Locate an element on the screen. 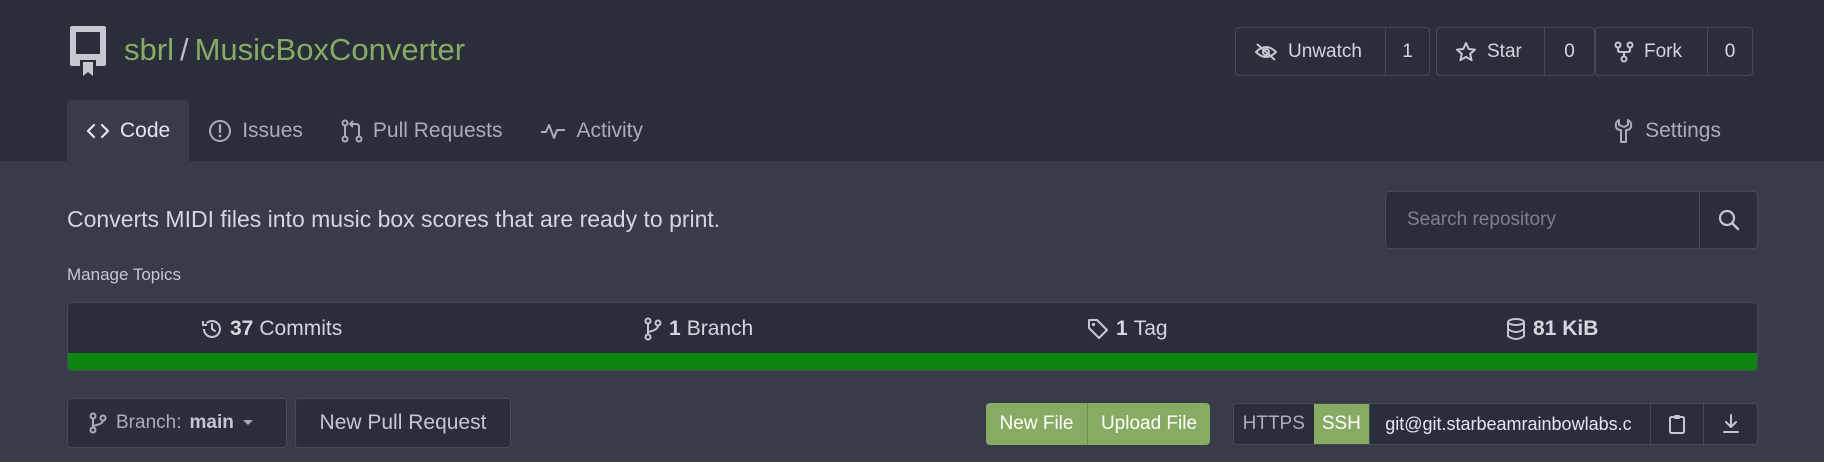  ssh-toggle: SSH is located at coordinates (1341, 424).